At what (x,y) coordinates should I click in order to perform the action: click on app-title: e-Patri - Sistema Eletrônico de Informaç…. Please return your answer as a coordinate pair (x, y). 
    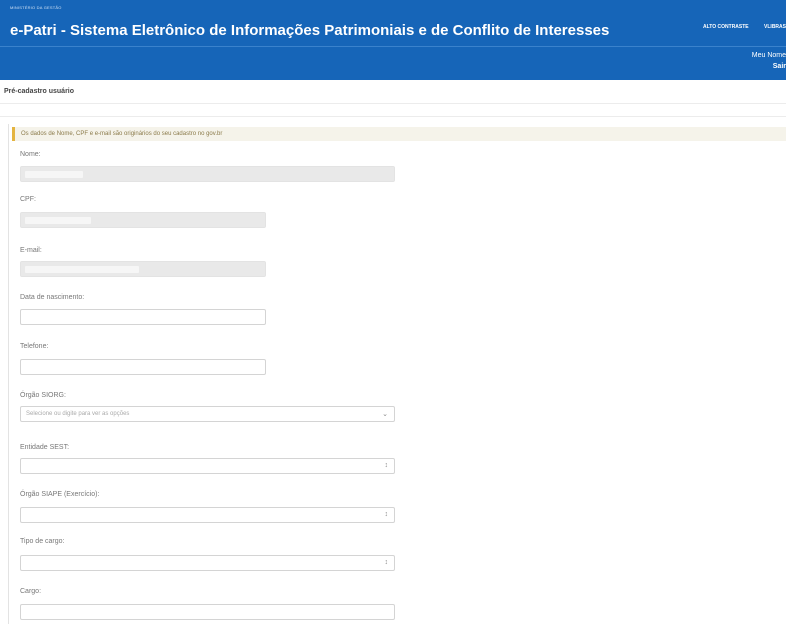
    Looking at the image, I should click on (310, 30).